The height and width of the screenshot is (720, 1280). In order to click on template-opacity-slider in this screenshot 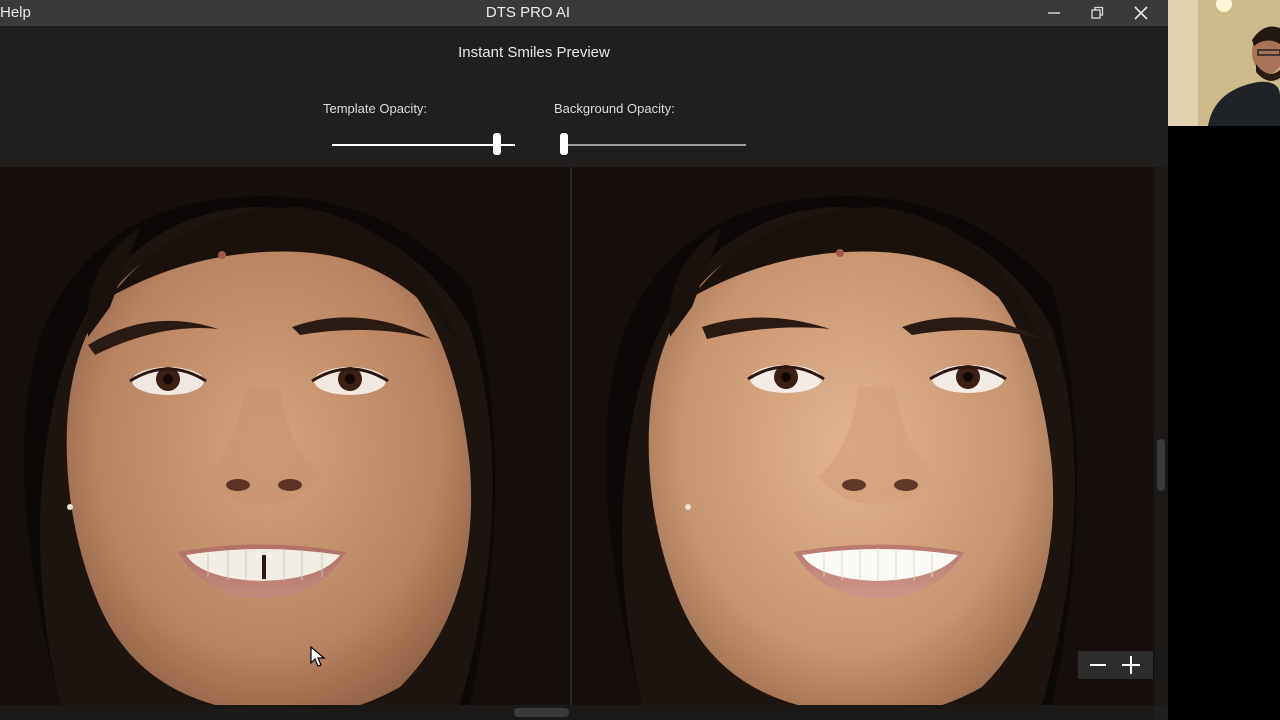, I will do `click(423, 145)`.